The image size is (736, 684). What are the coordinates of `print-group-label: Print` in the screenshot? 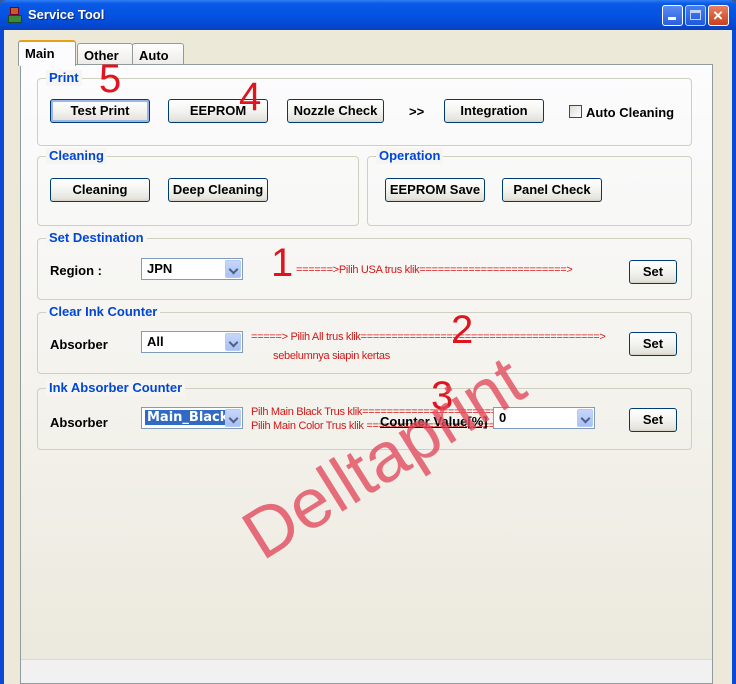 It's located at (64, 78).